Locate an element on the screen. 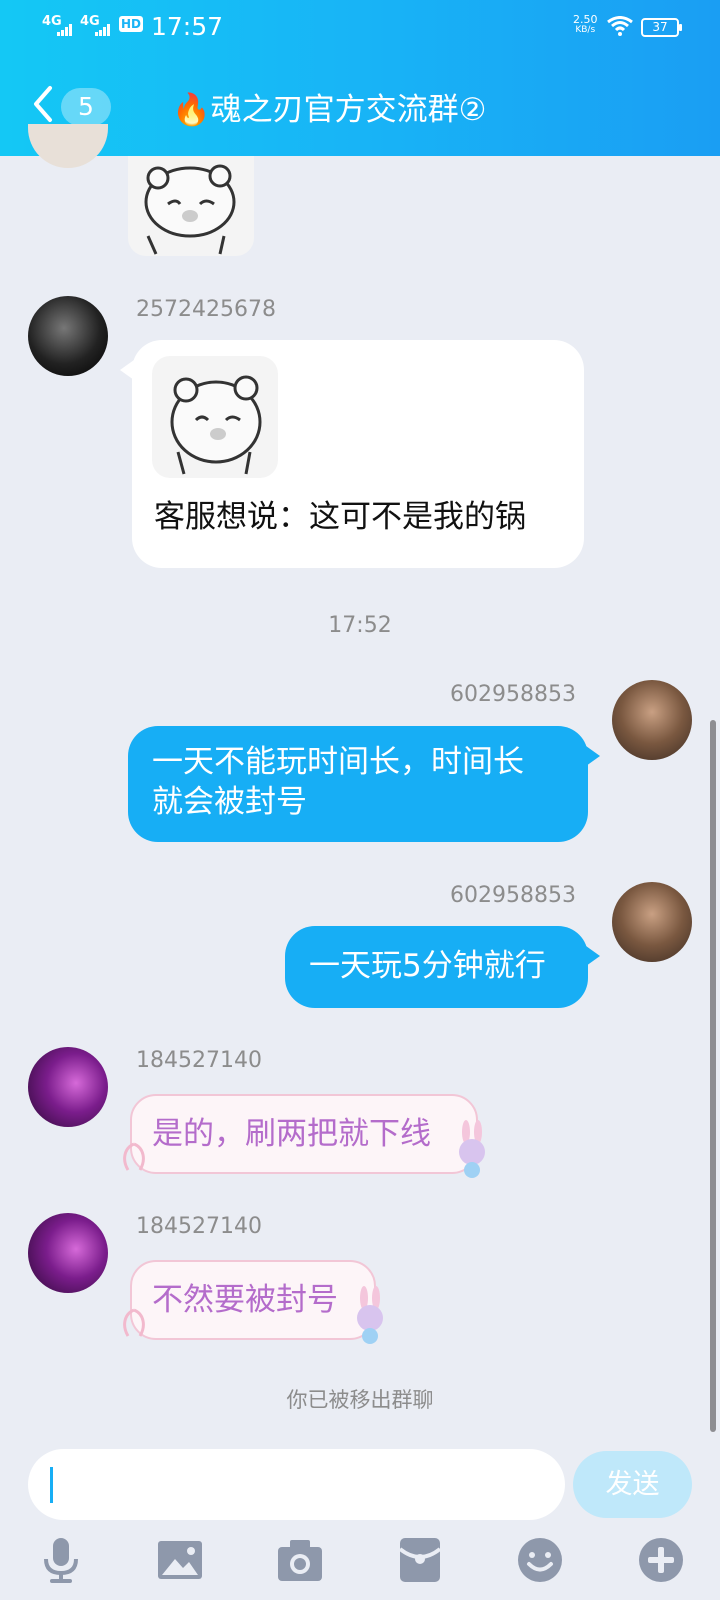 This screenshot has width=720, height=1600. sender-name: 2572425678 is located at coordinates (206, 309).